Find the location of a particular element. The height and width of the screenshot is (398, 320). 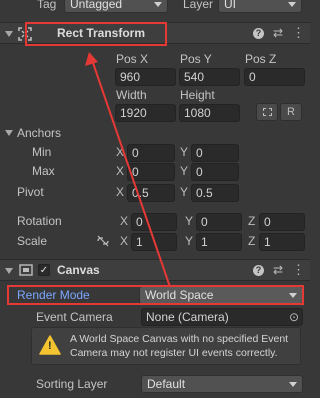

help-icon: ? is located at coordinates (258, 33).